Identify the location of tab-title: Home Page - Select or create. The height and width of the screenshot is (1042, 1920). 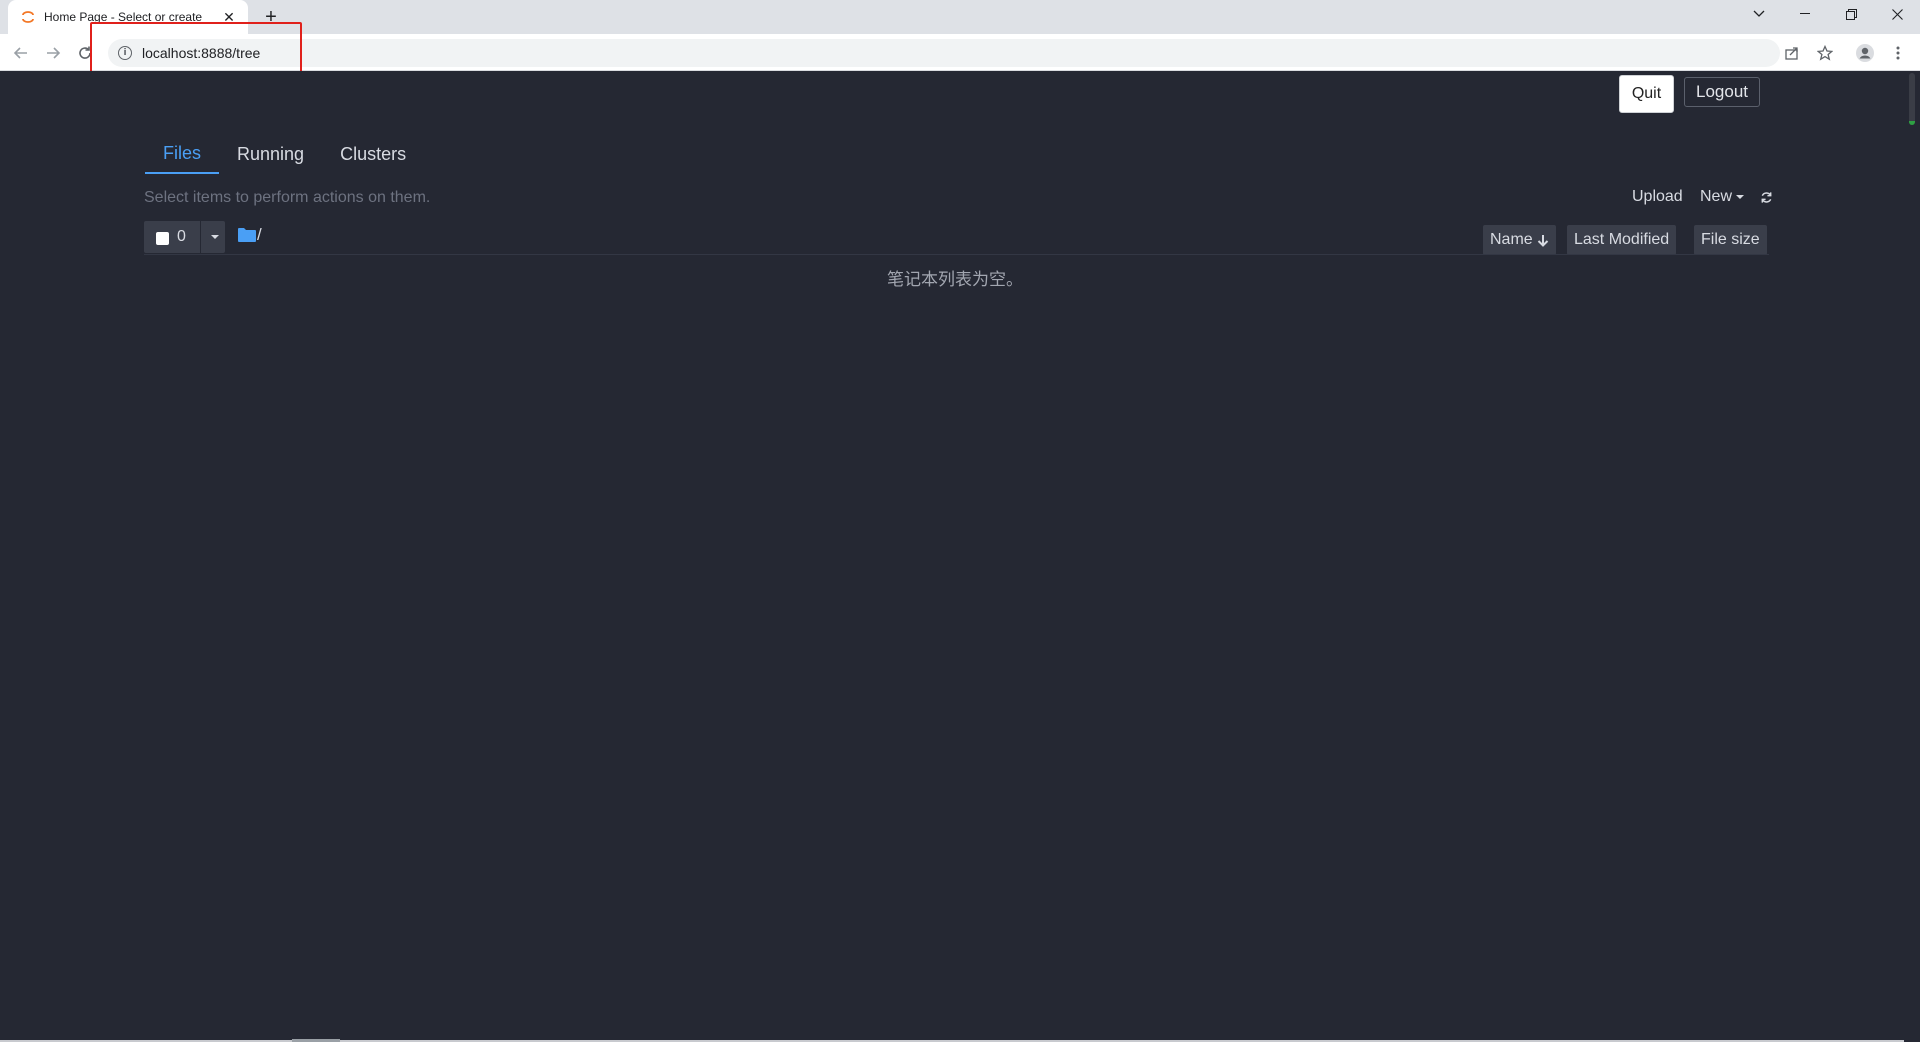
(123, 17).